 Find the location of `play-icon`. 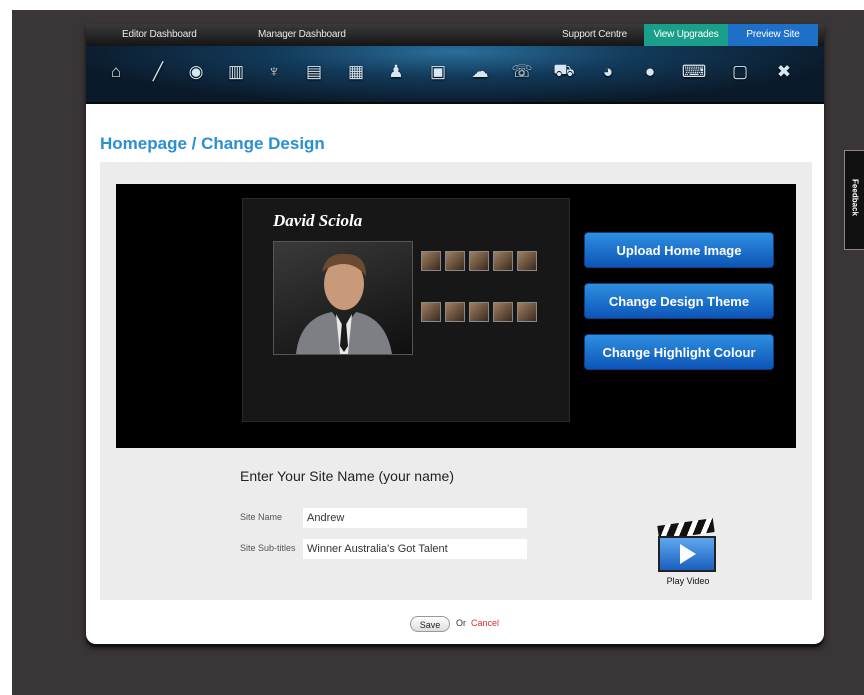

play-icon is located at coordinates (688, 554).